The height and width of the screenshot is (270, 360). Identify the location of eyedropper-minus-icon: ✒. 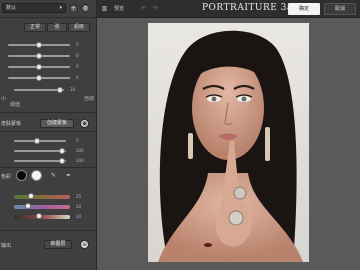
(68, 175).